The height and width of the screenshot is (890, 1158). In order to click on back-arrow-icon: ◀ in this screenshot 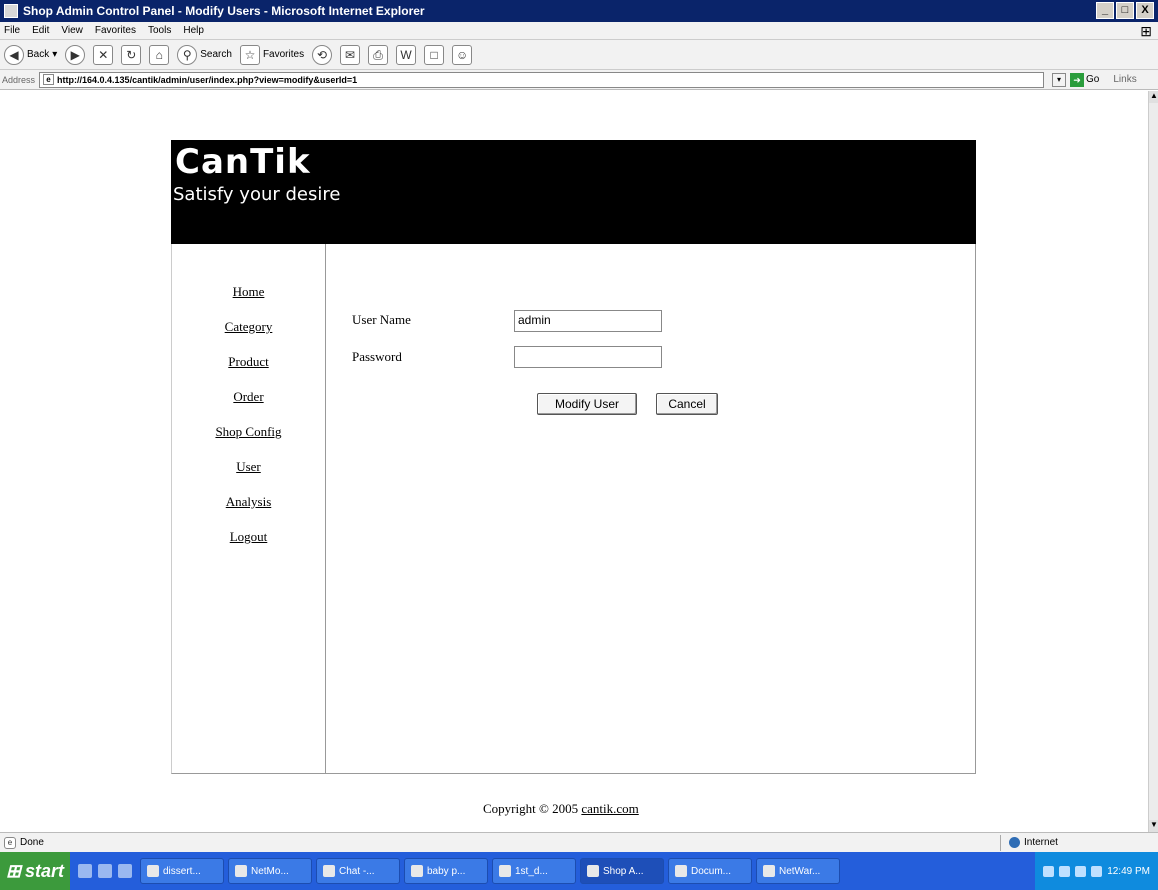, I will do `click(14, 54)`.